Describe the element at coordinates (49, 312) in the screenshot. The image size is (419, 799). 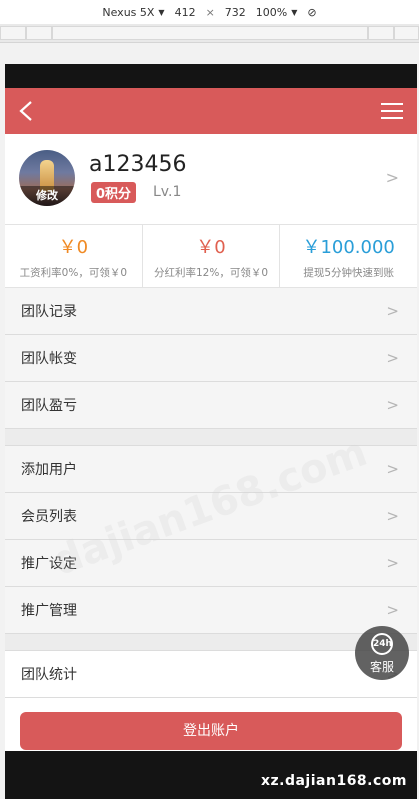
I see `menu-item-label: 团队记录` at that location.